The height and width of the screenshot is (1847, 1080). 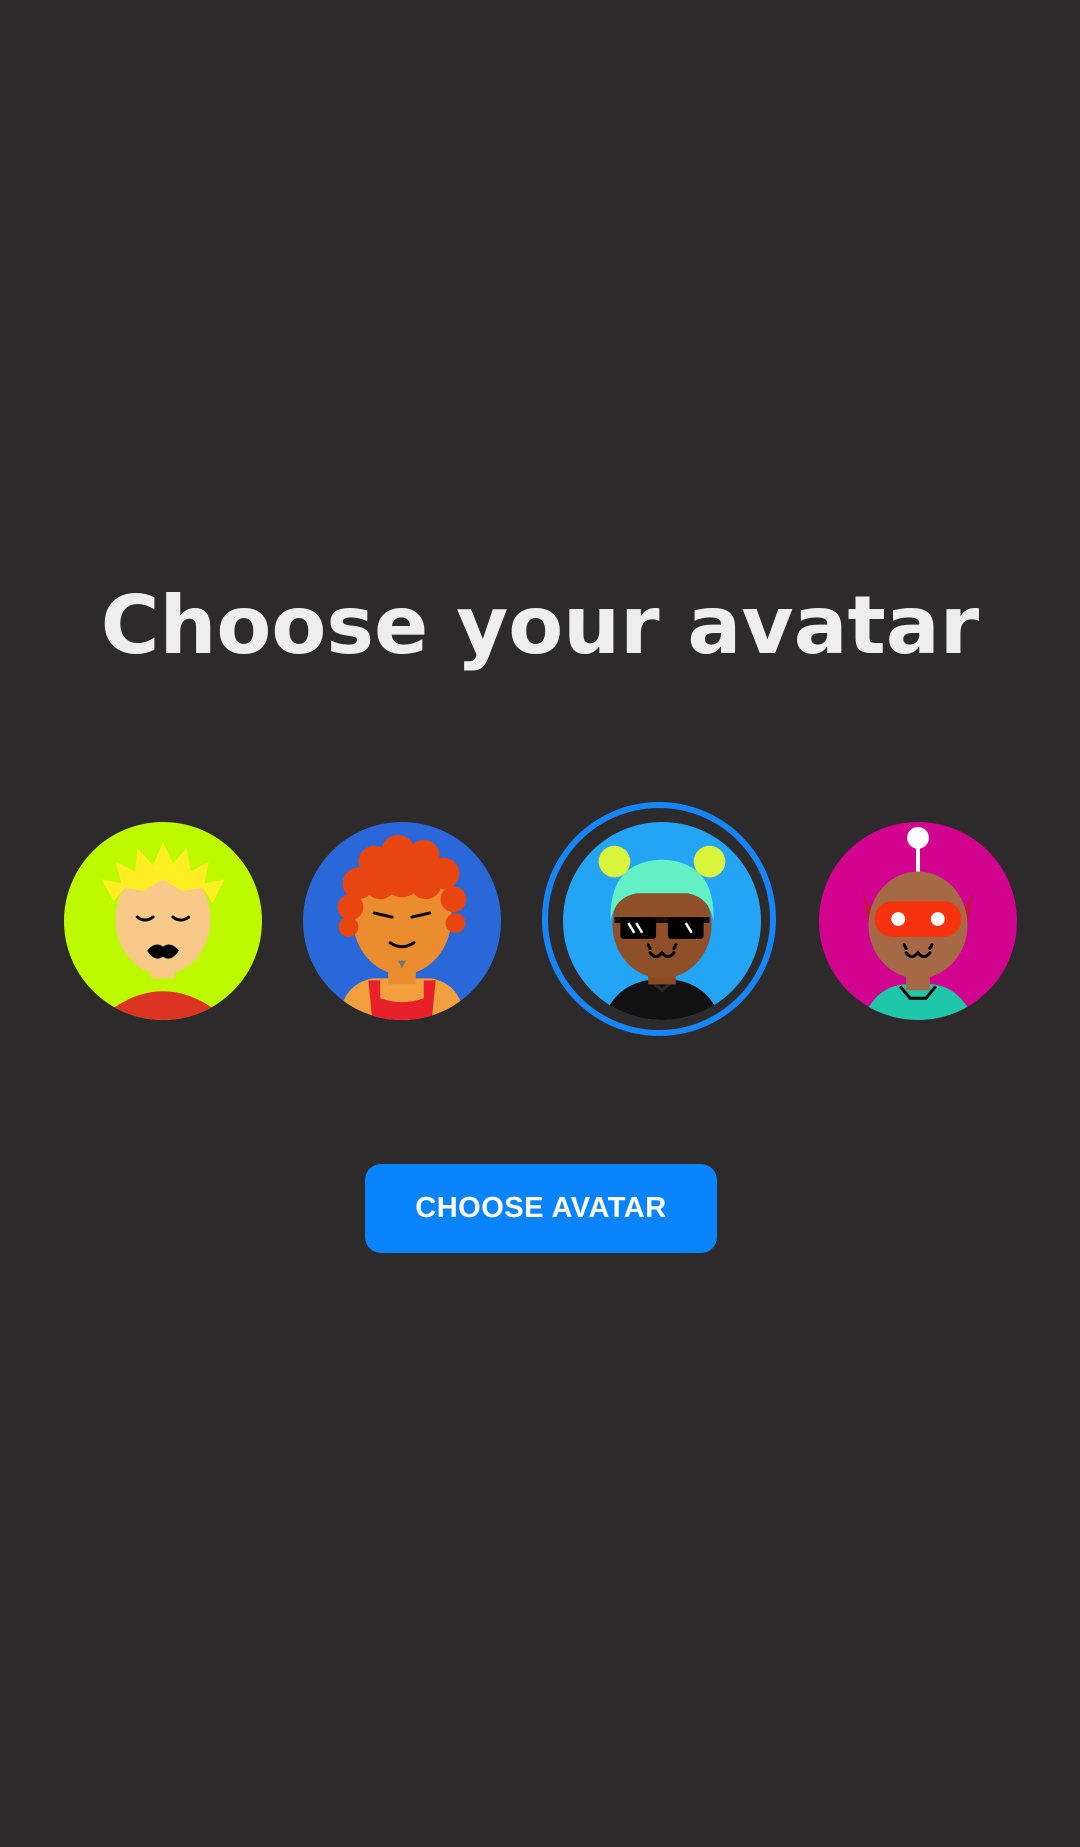 I want to click on page-title: Choose your avatar, so click(x=540, y=625).